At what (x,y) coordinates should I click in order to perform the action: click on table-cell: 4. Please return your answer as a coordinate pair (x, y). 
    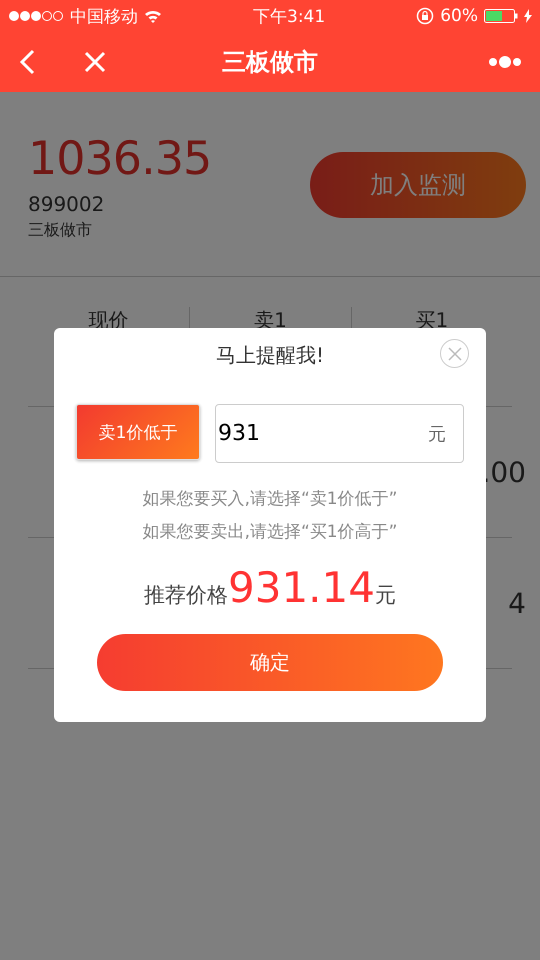
    Looking at the image, I should click on (517, 603).